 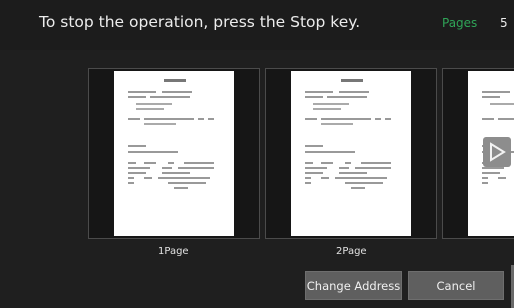 What do you see at coordinates (351, 251) in the screenshot?
I see `page-thumbnail-2-label: 2Page` at bounding box center [351, 251].